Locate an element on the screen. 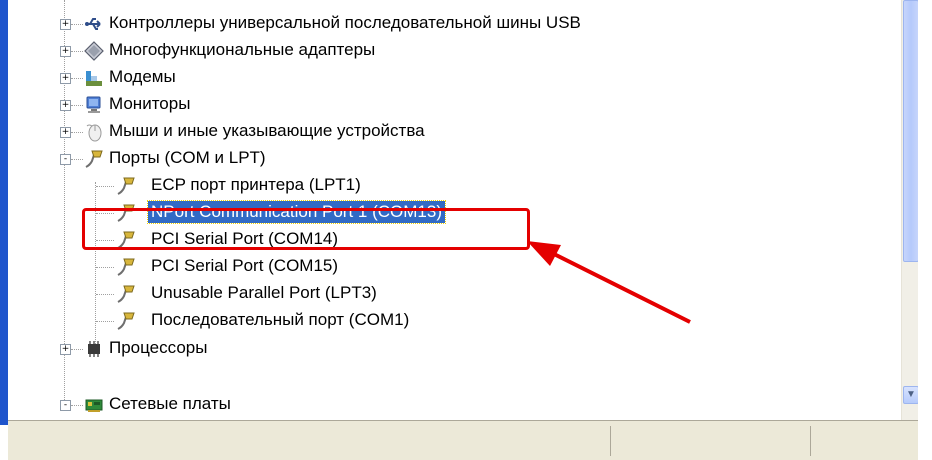 The width and height of the screenshot is (932, 460). annotation-arrow-icon is located at coordinates (609, 282).